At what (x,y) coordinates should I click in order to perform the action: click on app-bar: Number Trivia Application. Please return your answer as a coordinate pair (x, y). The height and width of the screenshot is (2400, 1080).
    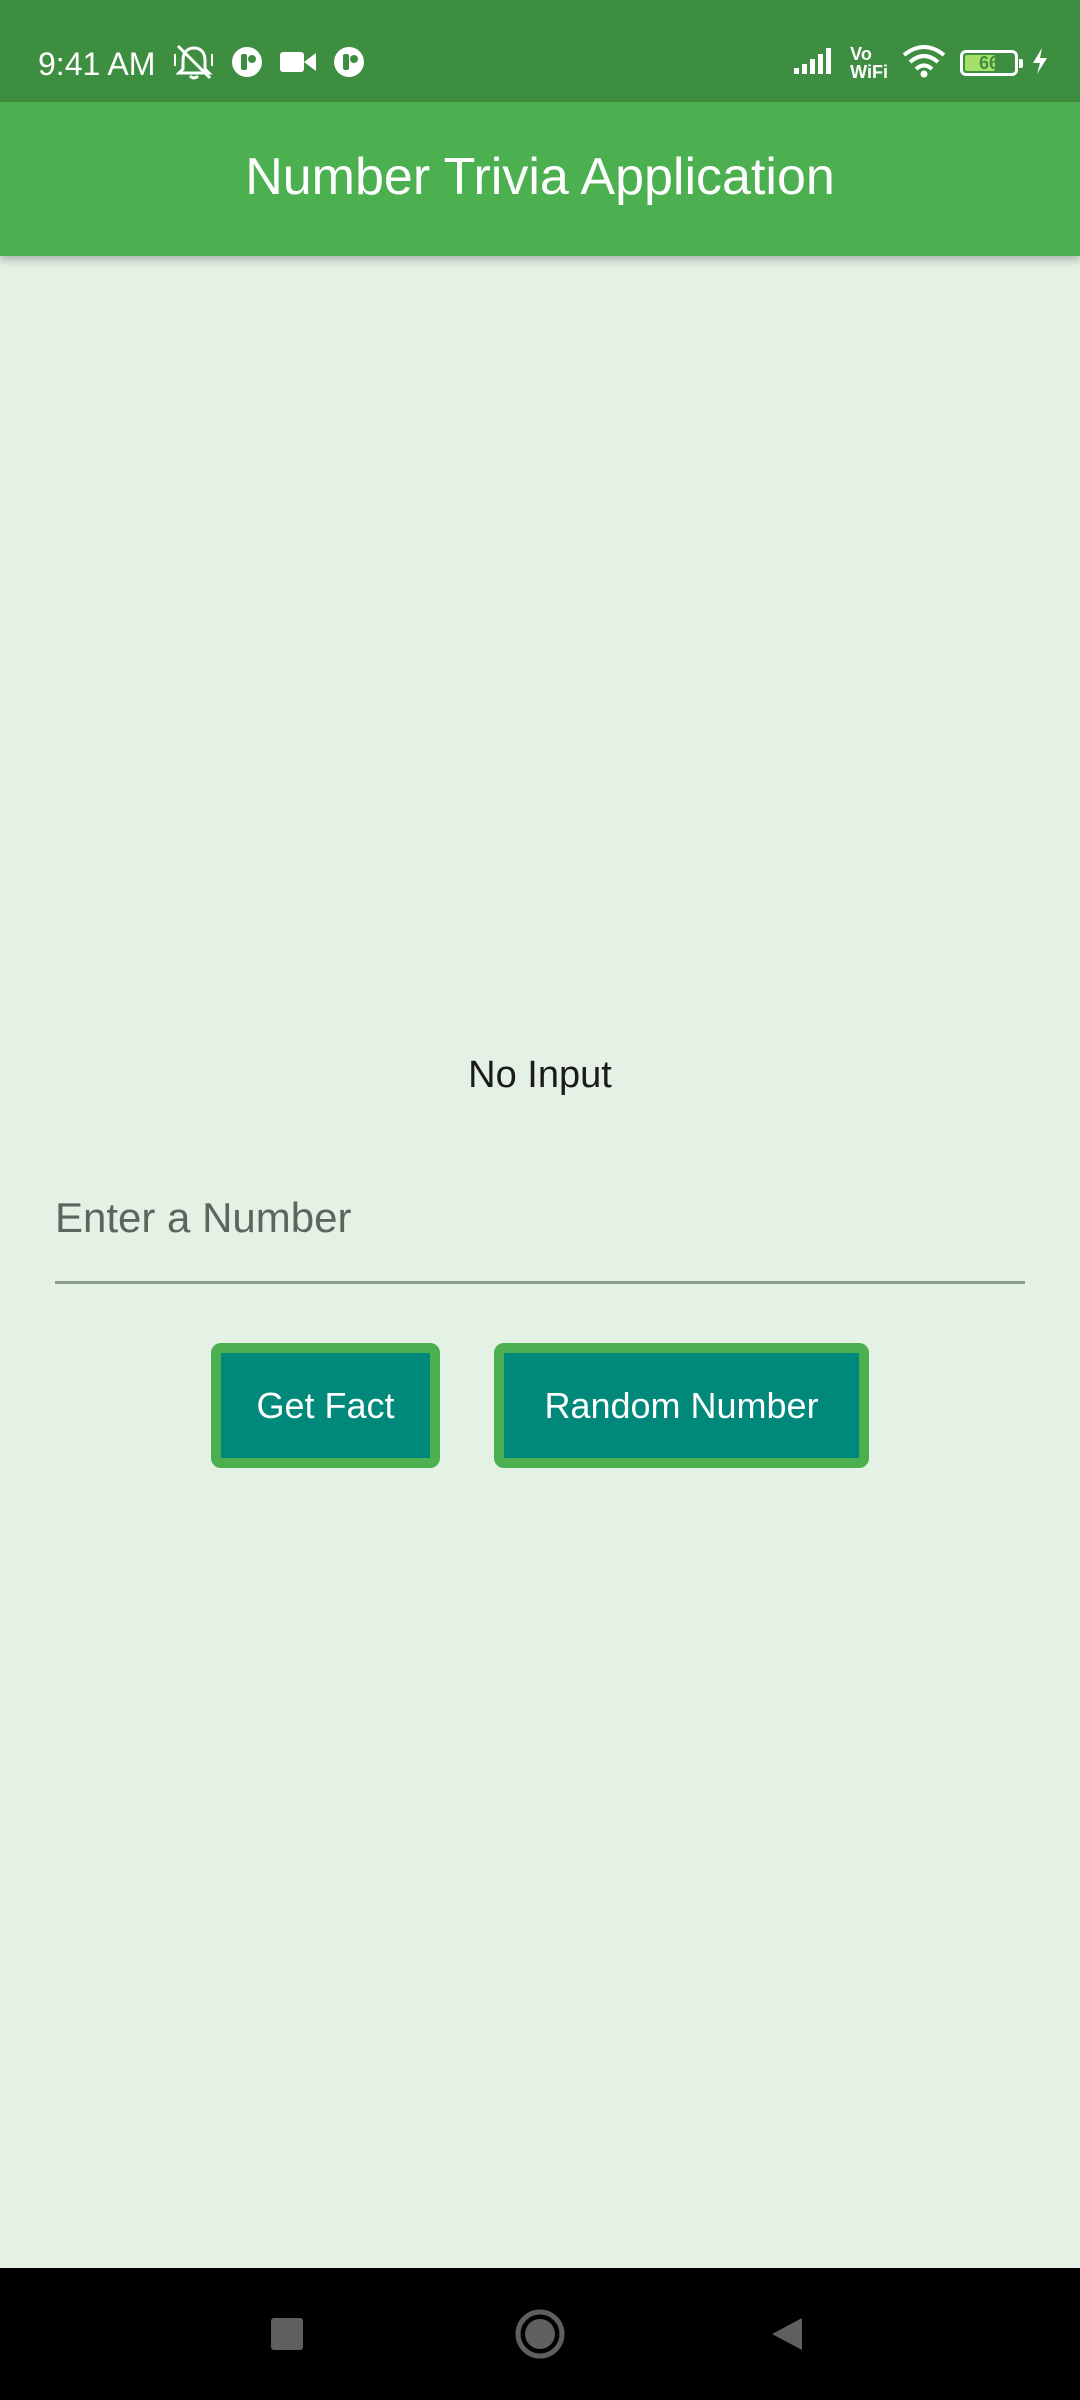
    Looking at the image, I should click on (540, 179).